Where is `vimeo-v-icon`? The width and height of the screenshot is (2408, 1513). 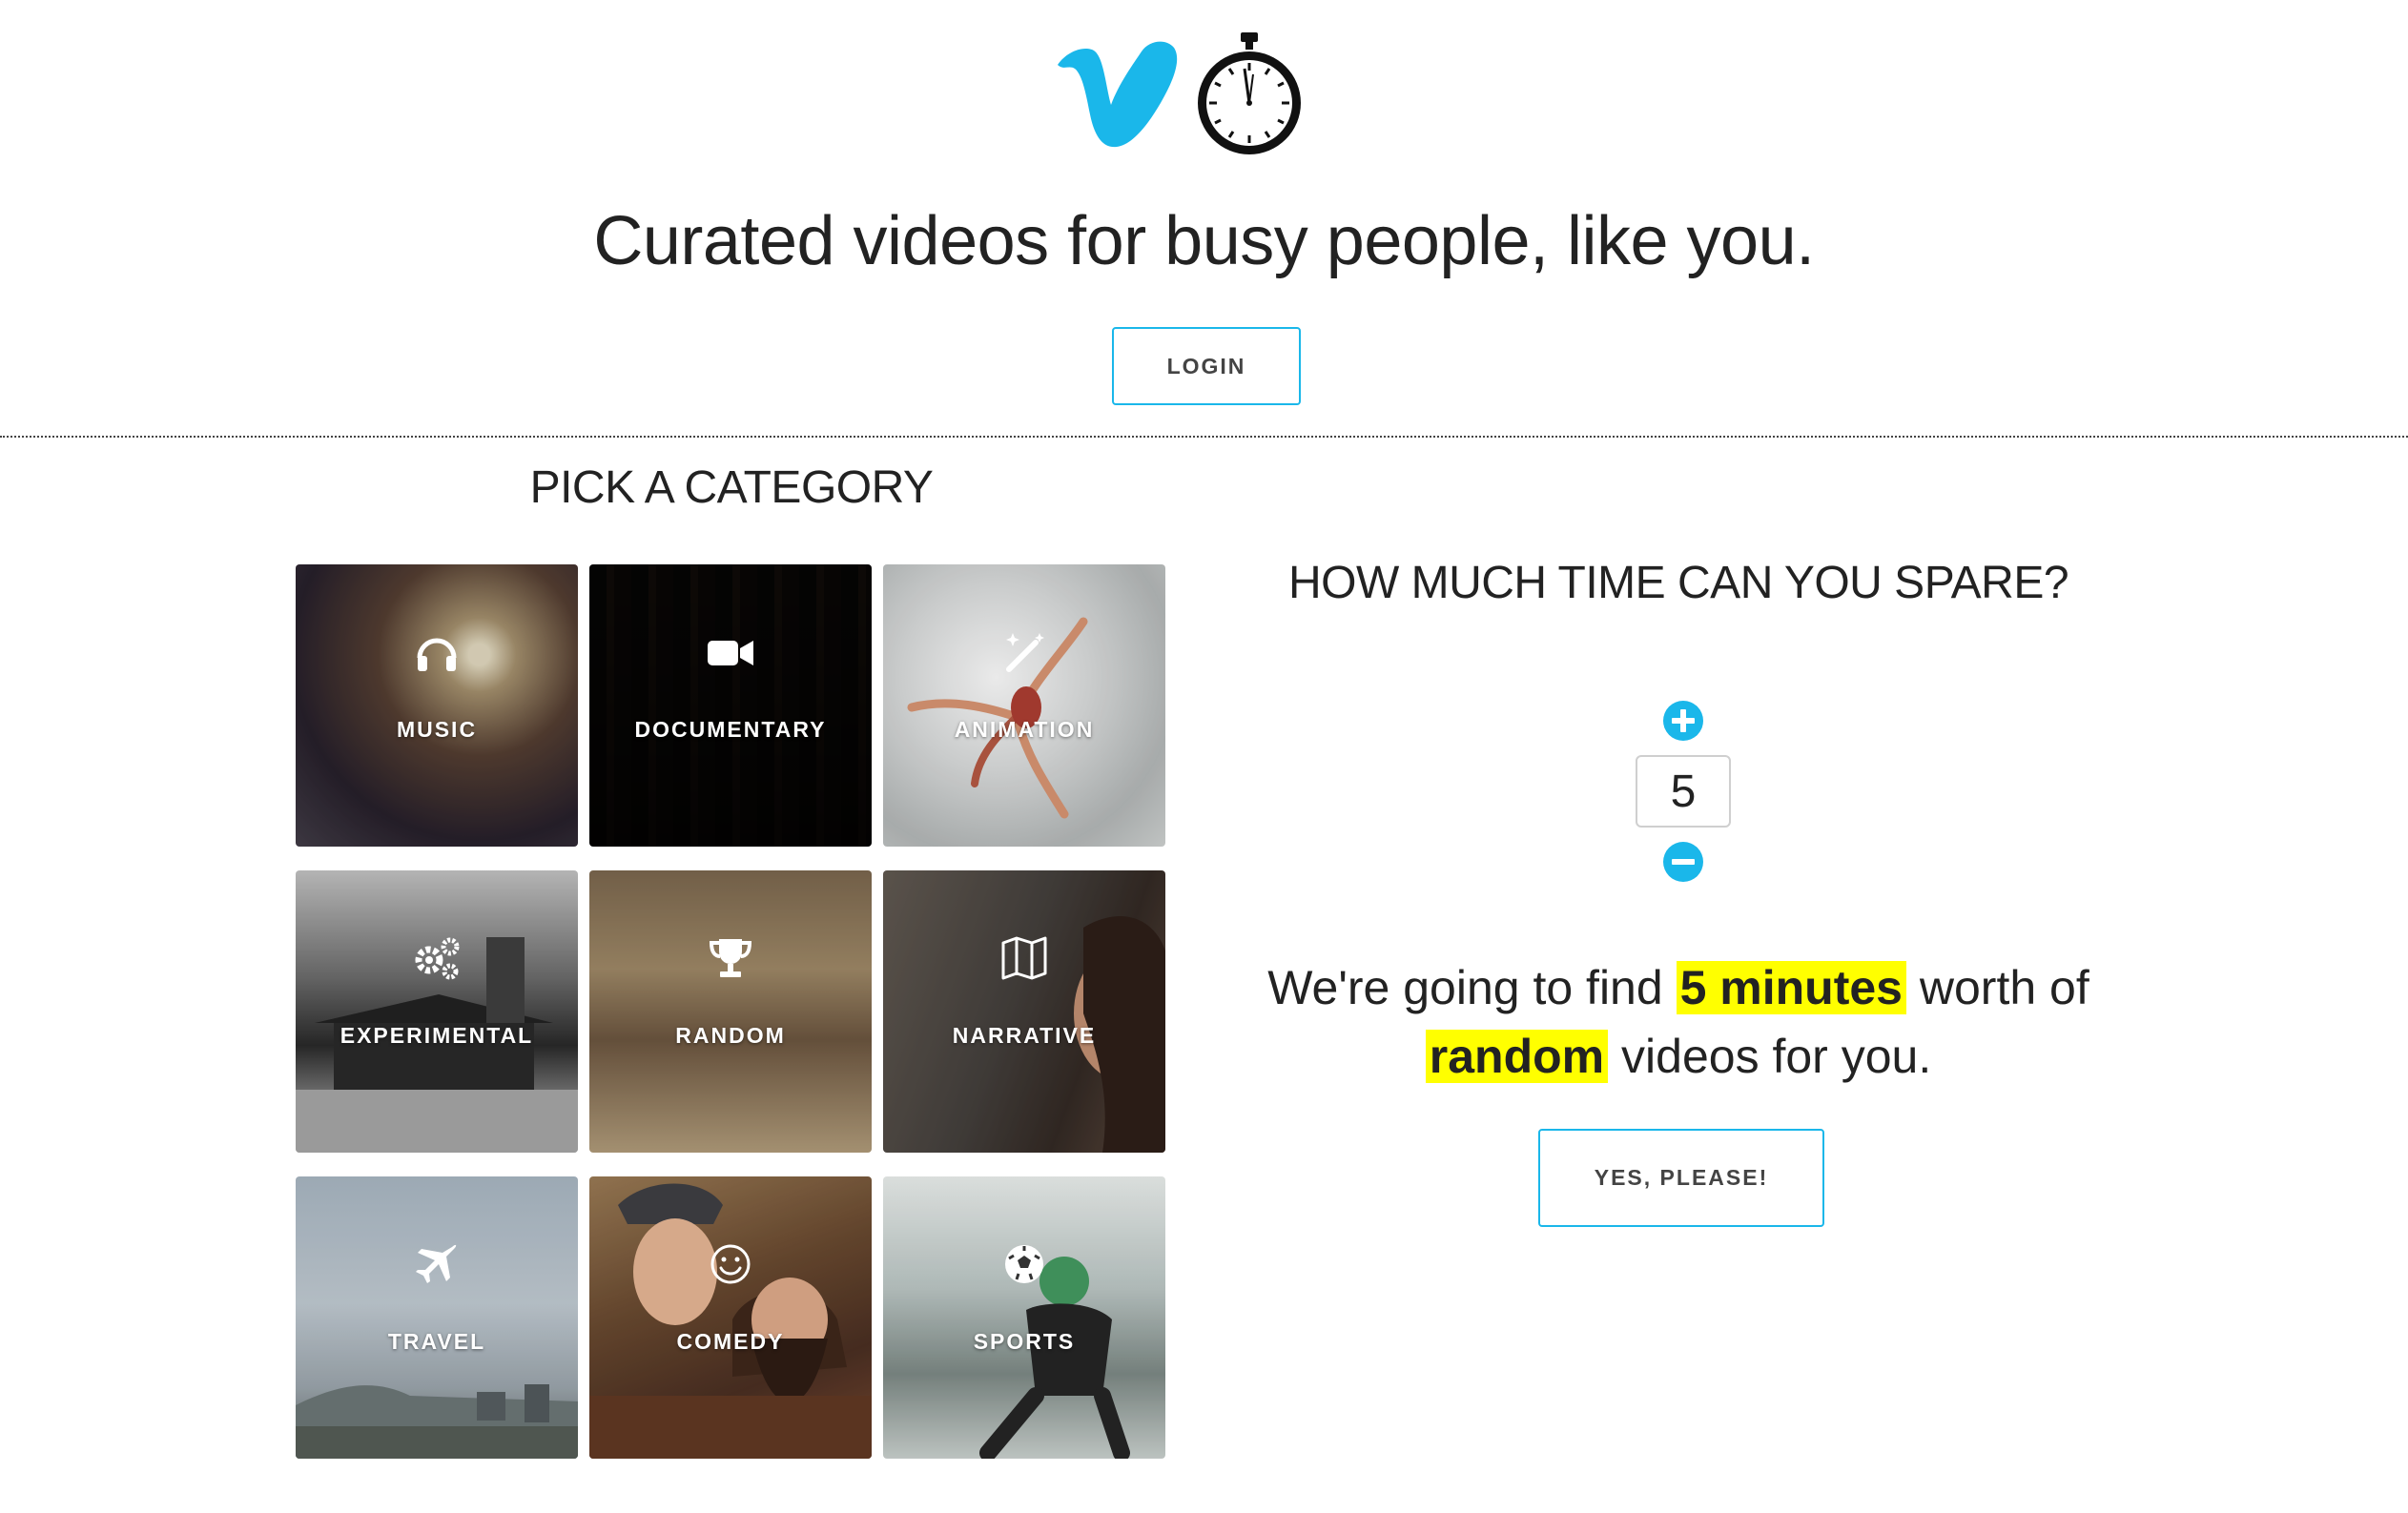 vimeo-v-icon is located at coordinates (1118, 94).